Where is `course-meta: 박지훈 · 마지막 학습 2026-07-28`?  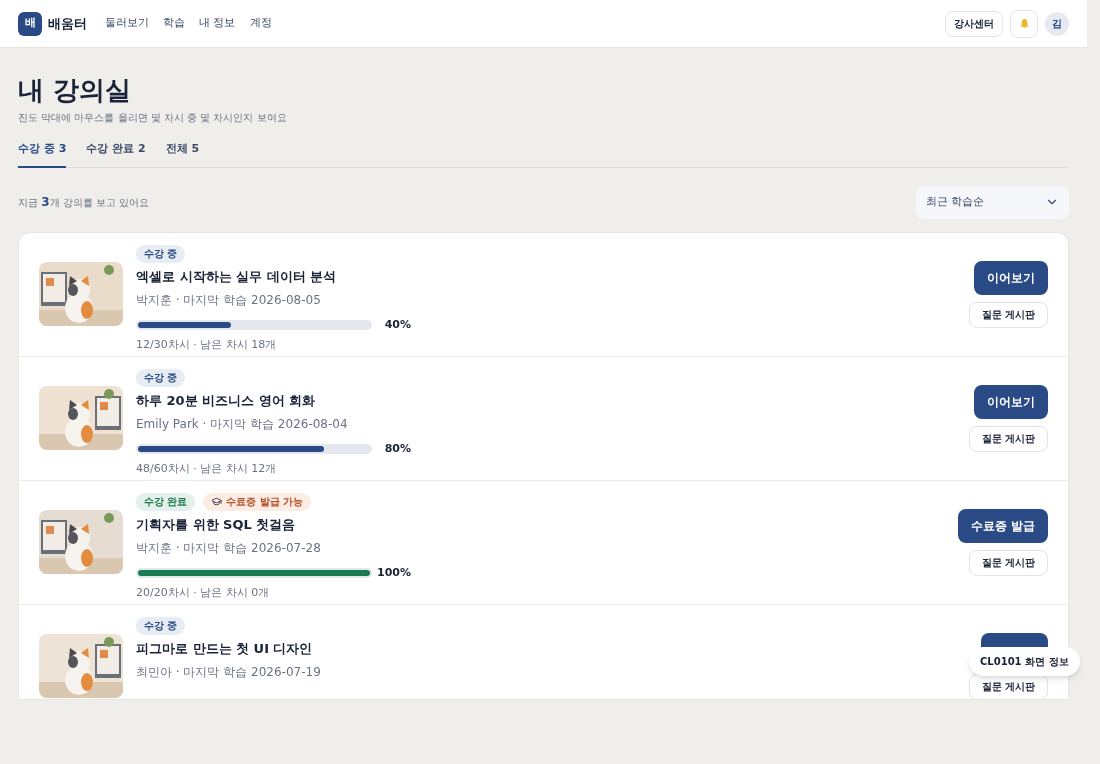
course-meta: 박지훈 · 마지막 학습 2026-07-28 is located at coordinates (229, 548).